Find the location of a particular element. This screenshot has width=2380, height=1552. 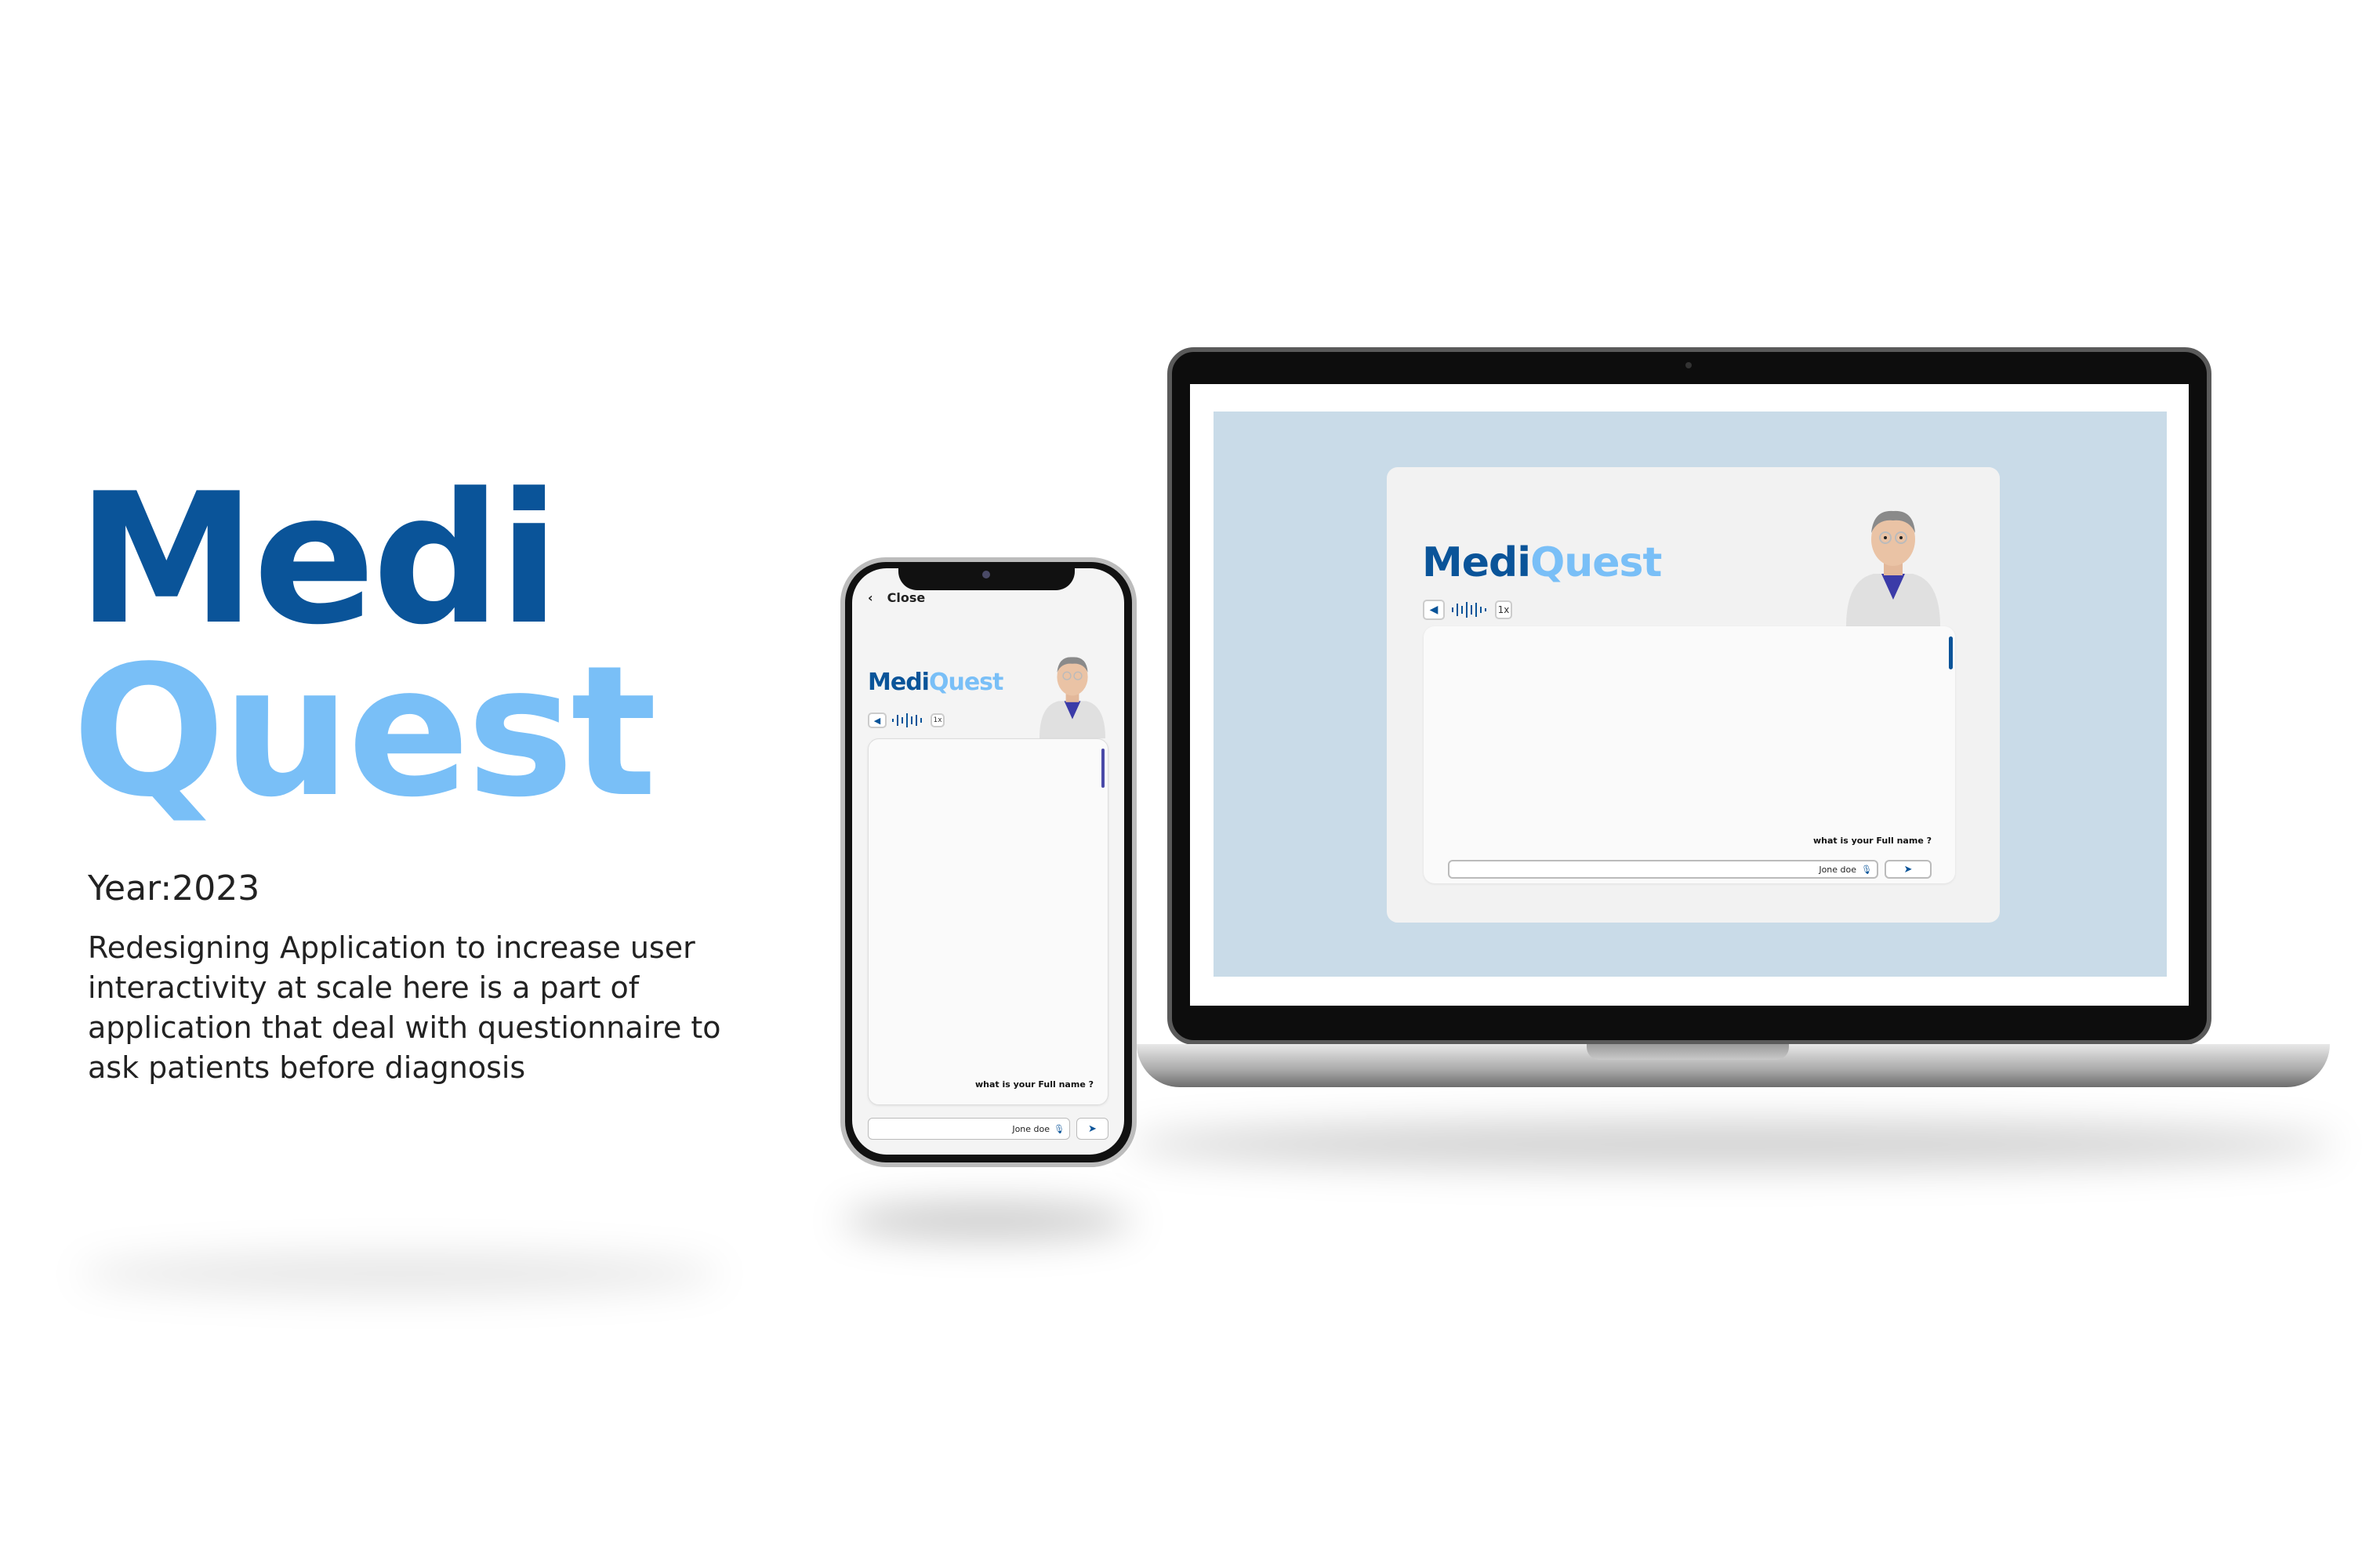

phone-camera is located at coordinates (986, 574).